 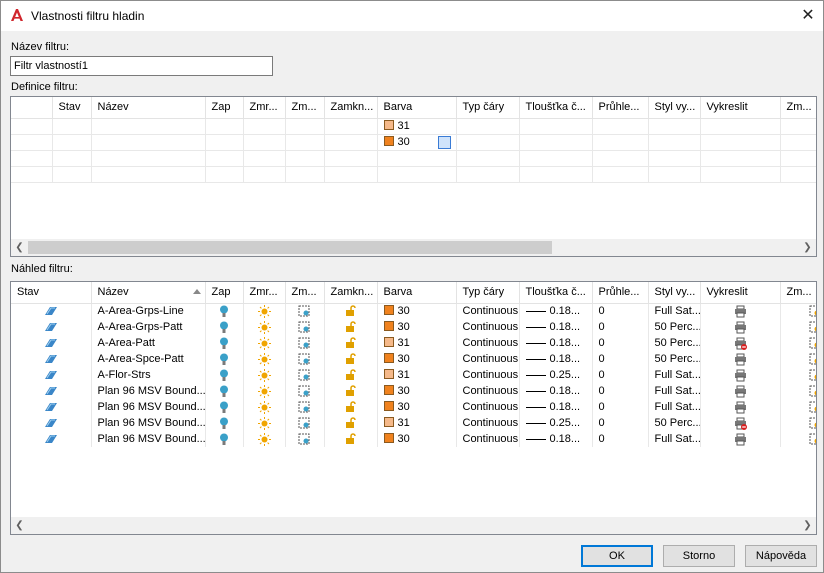 I want to click on preview-column-header: Stav, so click(x=51, y=293).